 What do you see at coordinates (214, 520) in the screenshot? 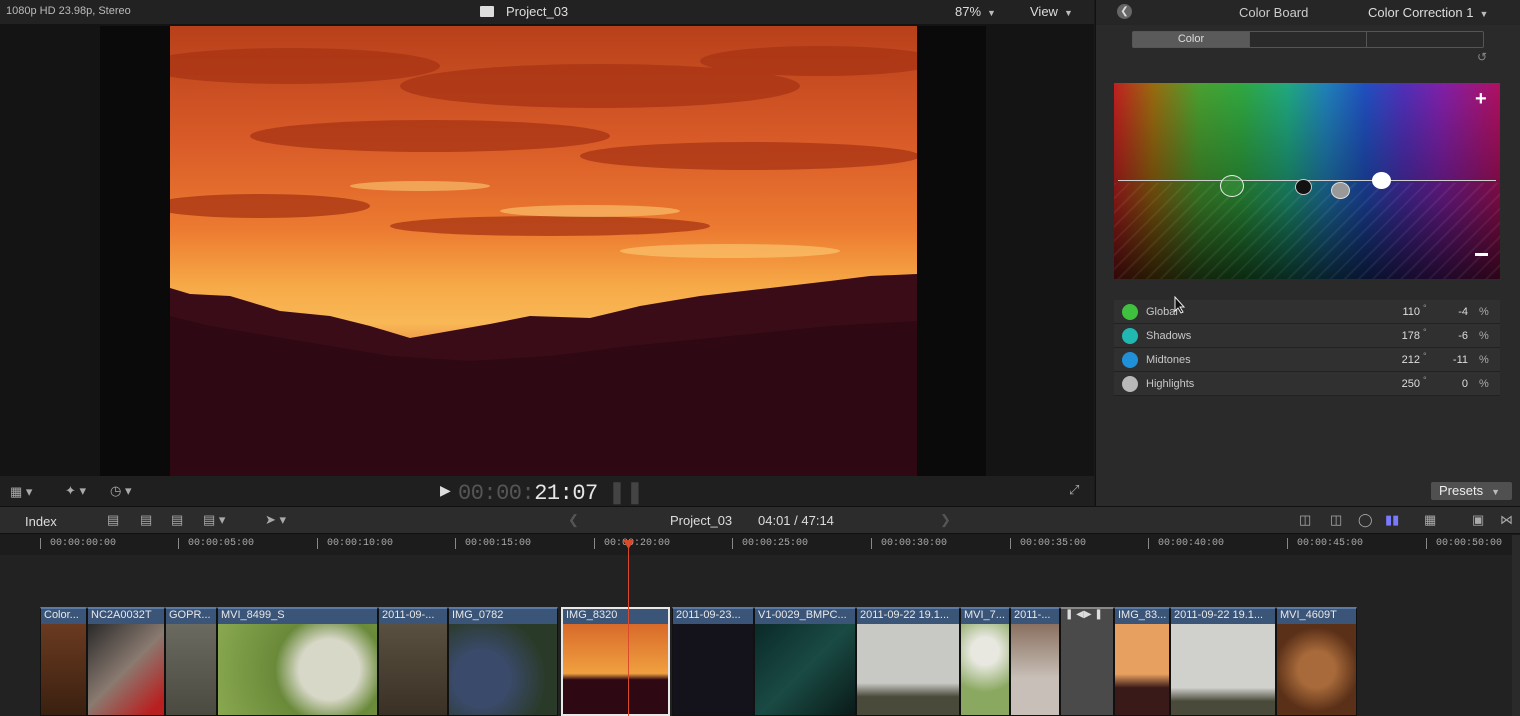
I see `overwrite-clip-icon: ▤ ▾` at bounding box center [214, 520].